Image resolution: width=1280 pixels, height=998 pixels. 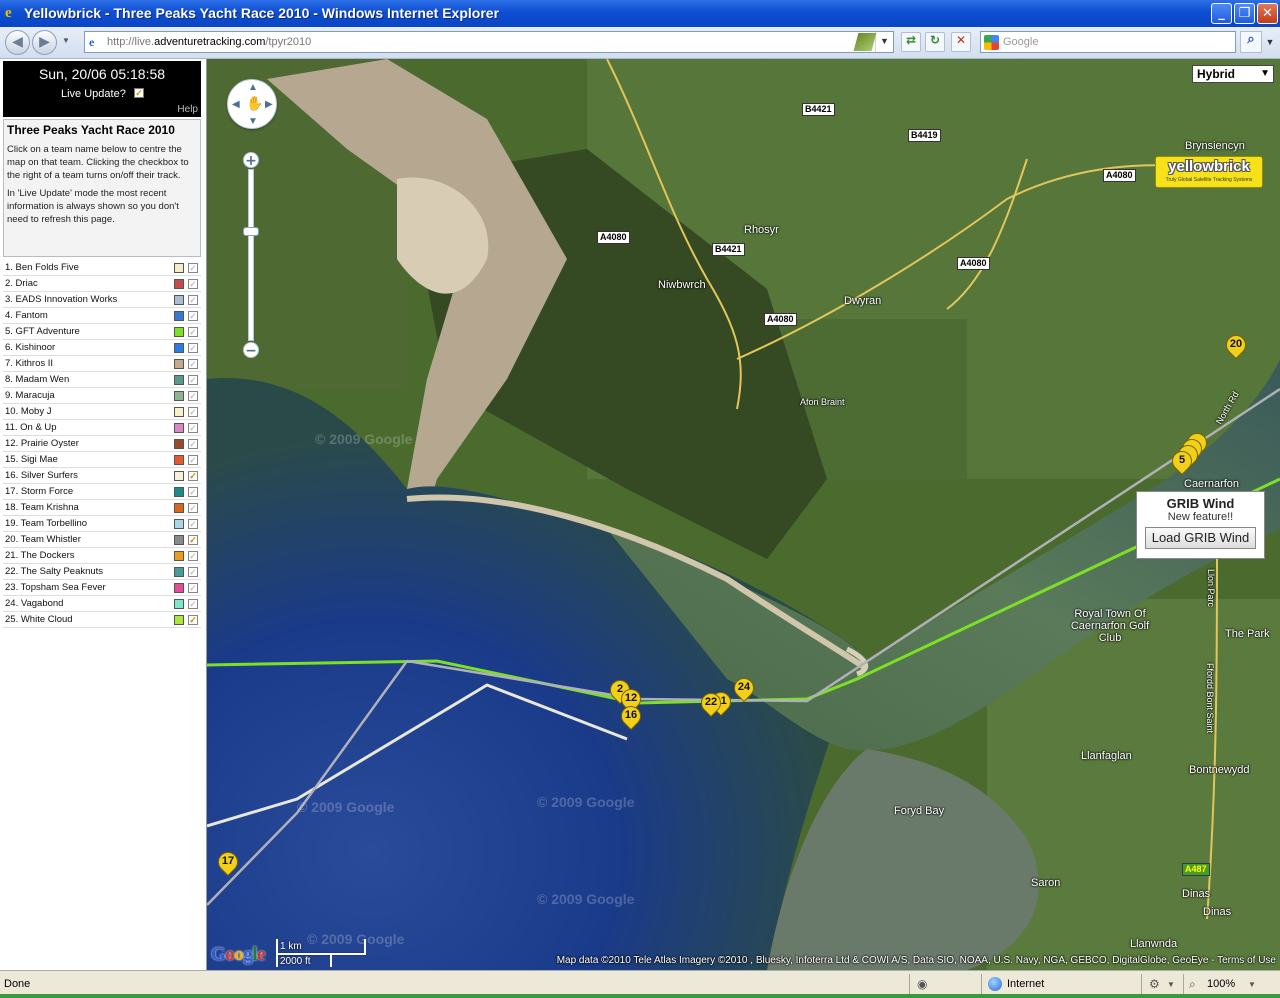 What do you see at coordinates (61, 299) in the screenshot?
I see `team-name: 3. EADS Innovation Works` at bounding box center [61, 299].